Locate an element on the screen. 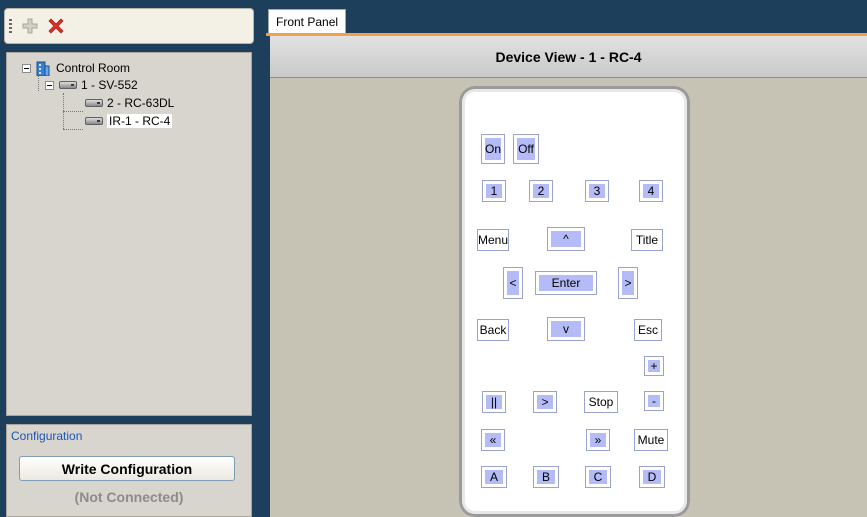  tab-front-panel: Front Panel is located at coordinates (307, 21).